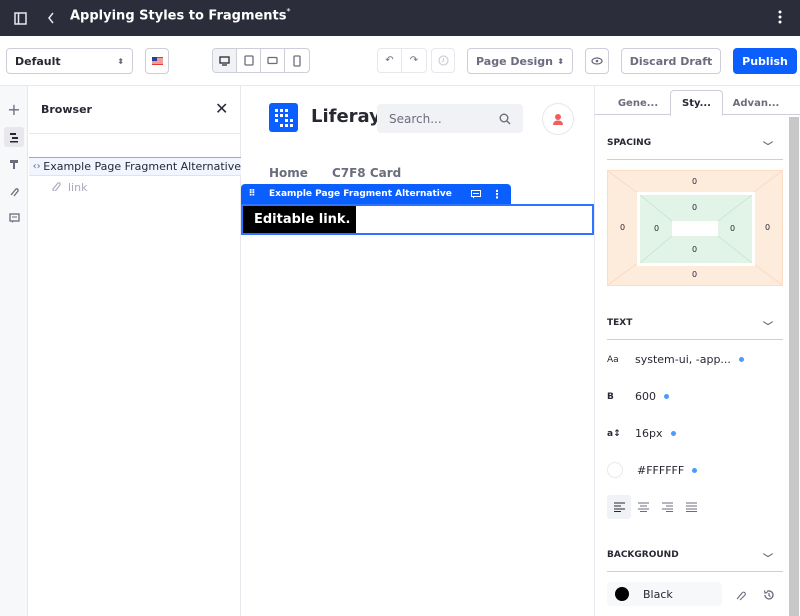 Image resolution: width=800 pixels, height=616 pixels. What do you see at coordinates (252, 194) in the screenshot?
I see `drag-handle-icon: ⠿` at bounding box center [252, 194].